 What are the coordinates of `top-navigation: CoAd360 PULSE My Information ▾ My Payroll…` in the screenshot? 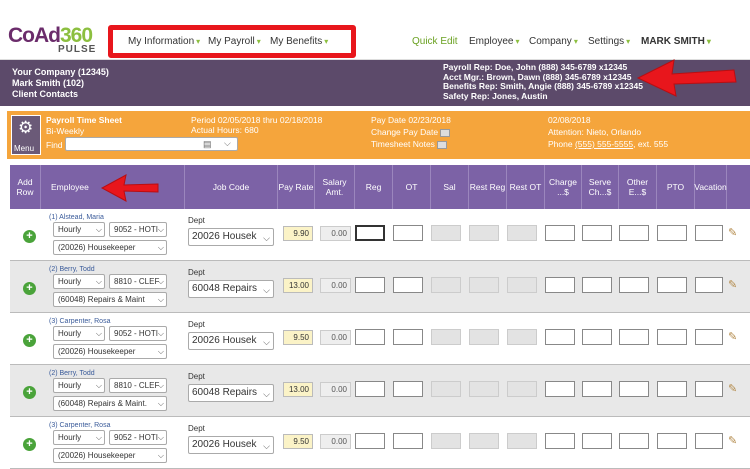 It's located at (375, 30).